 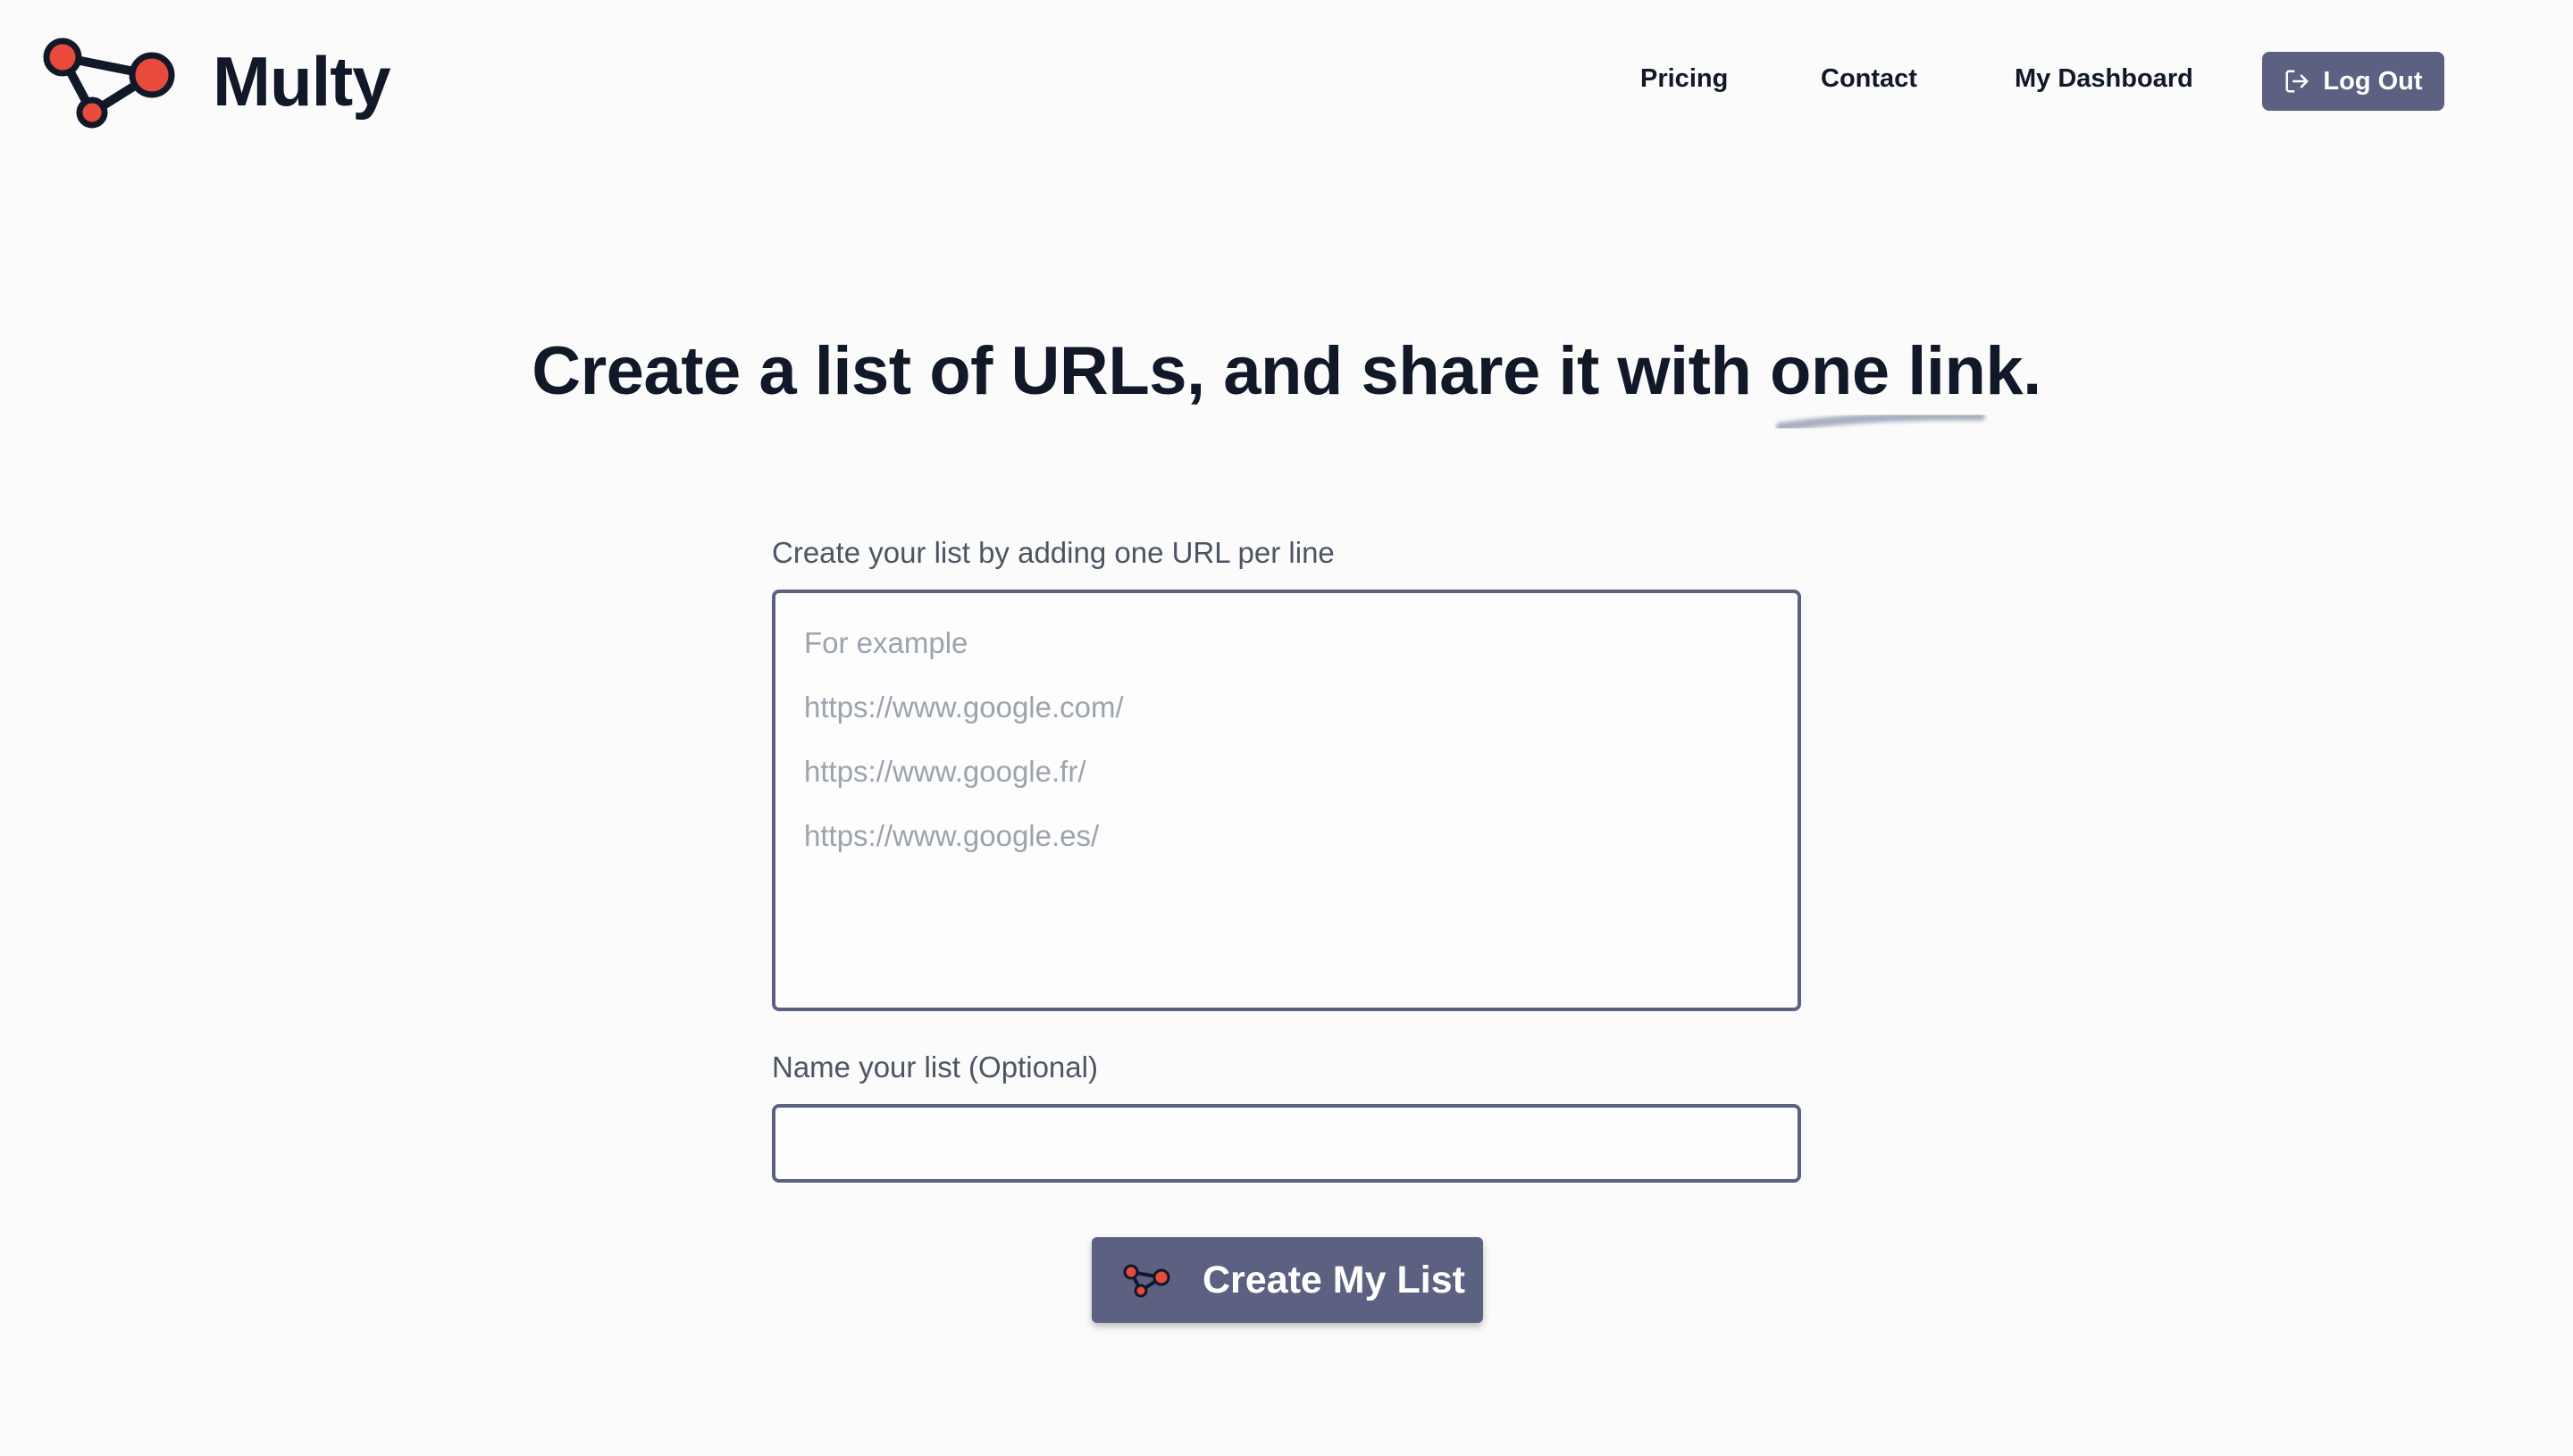 I want to click on name-label: Name your list (Optional), so click(x=935, y=1067).